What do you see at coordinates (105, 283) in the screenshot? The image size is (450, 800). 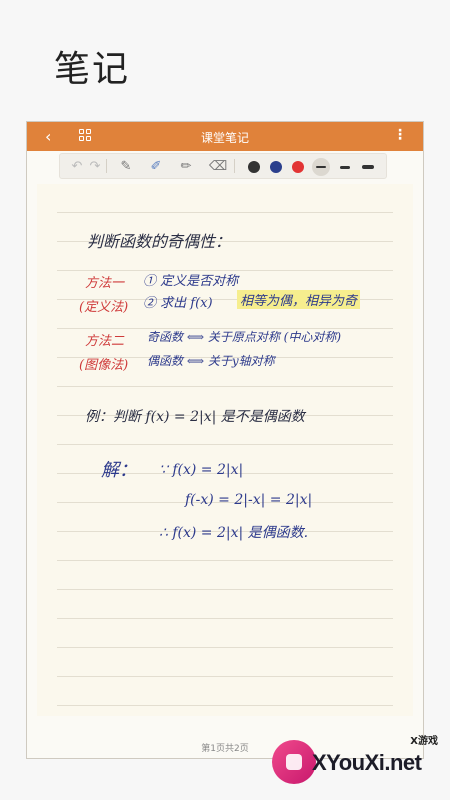 I see `method1-label: 方法一` at bounding box center [105, 283].